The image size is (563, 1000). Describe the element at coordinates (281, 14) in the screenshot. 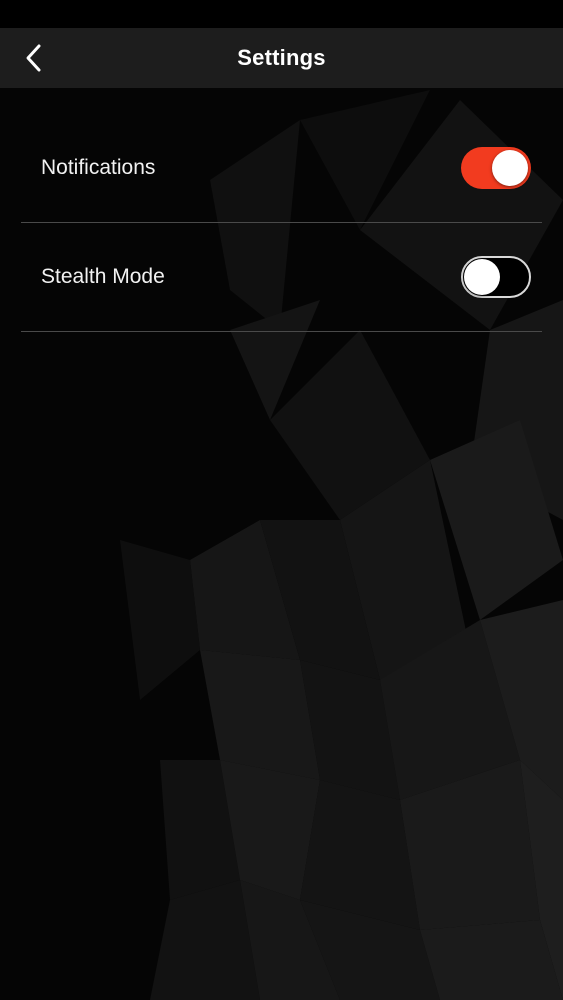

I see `status-bar` at that location.